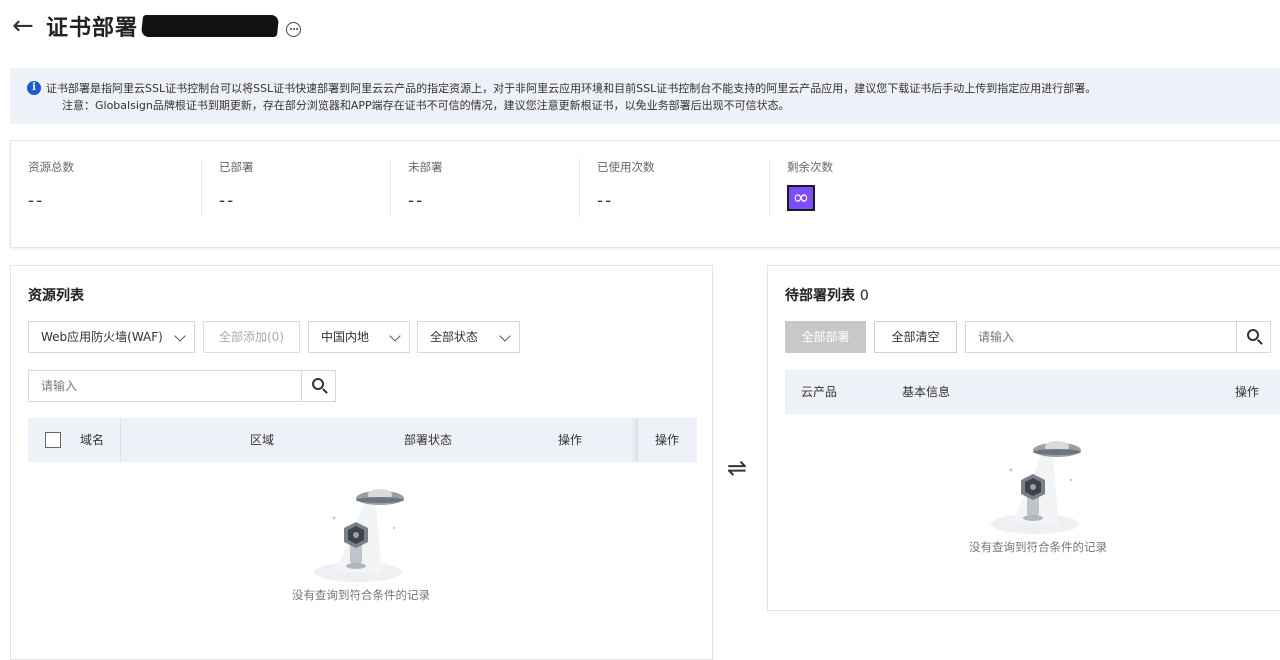  Describe the element at coordinates (820, 296) in the screenshot. I see `pending-list-title-text: 待部署列表` at that location.